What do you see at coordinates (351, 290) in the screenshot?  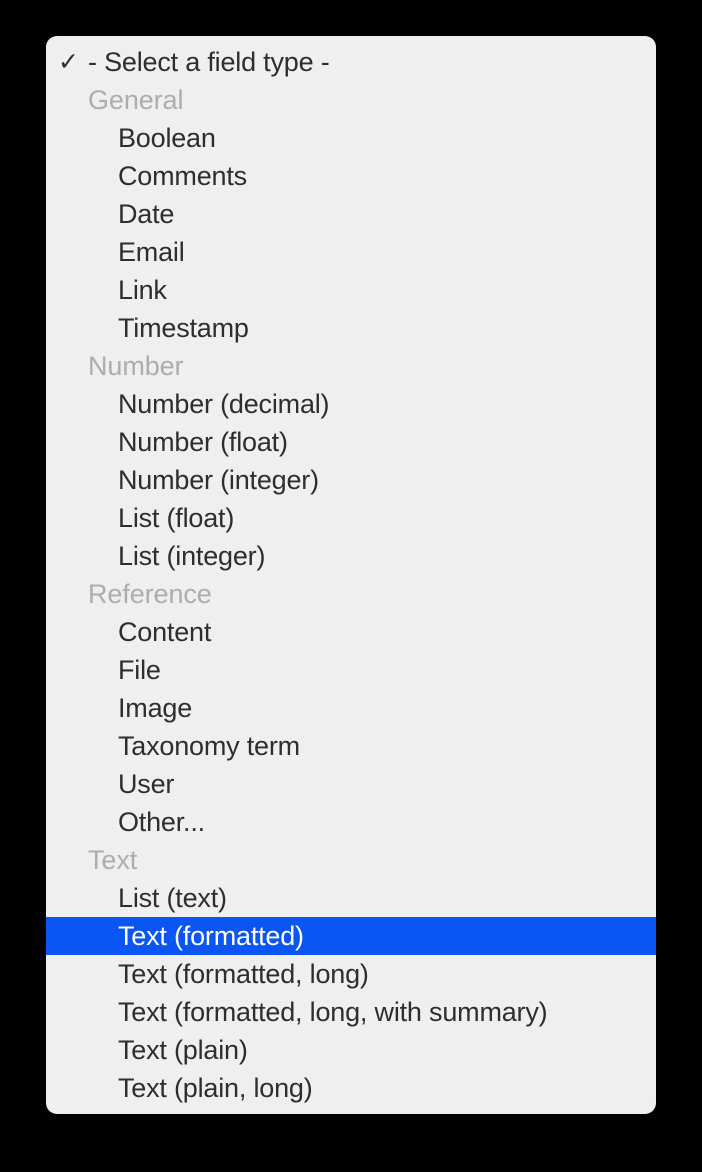 I see `menu-item-link: Link` at bounding box center [351, 290].